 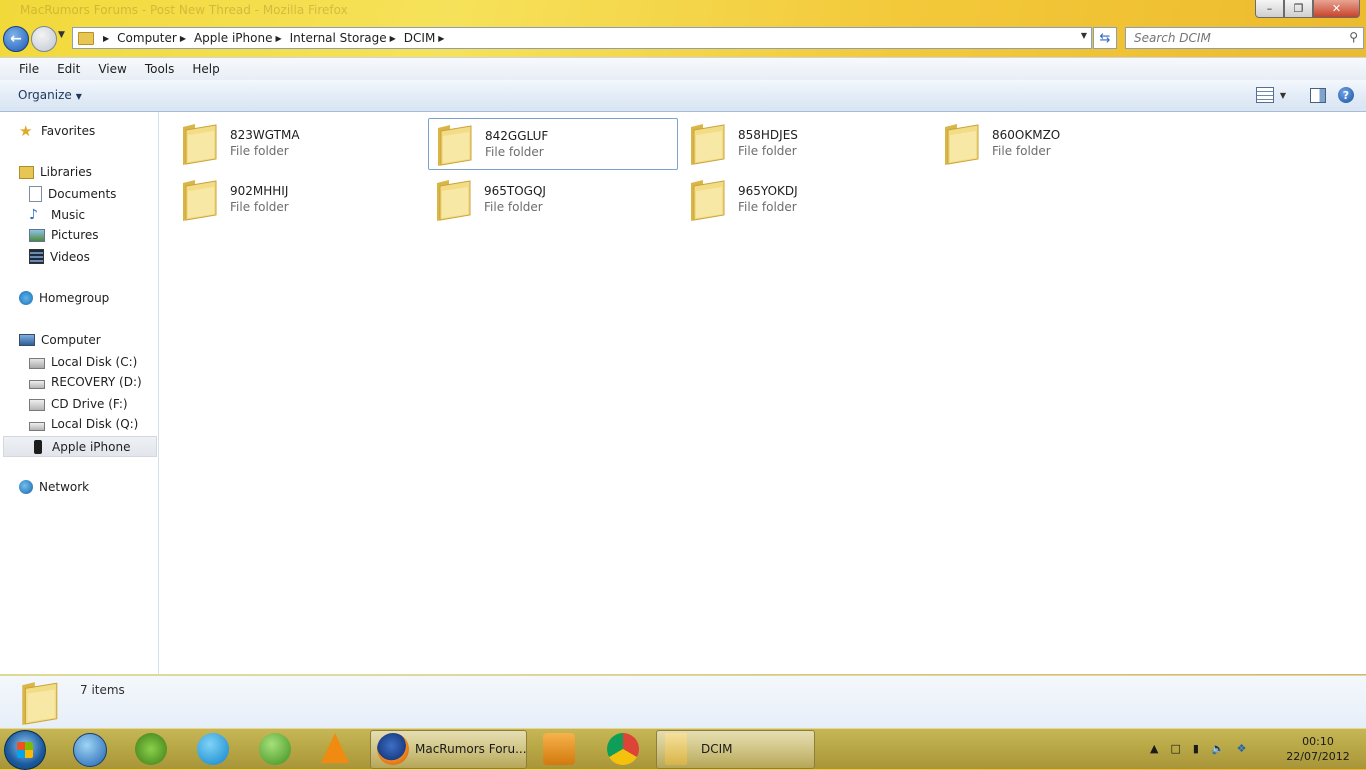 I want to click on nav-libraries: Libraries, so click(x=55, y=172).